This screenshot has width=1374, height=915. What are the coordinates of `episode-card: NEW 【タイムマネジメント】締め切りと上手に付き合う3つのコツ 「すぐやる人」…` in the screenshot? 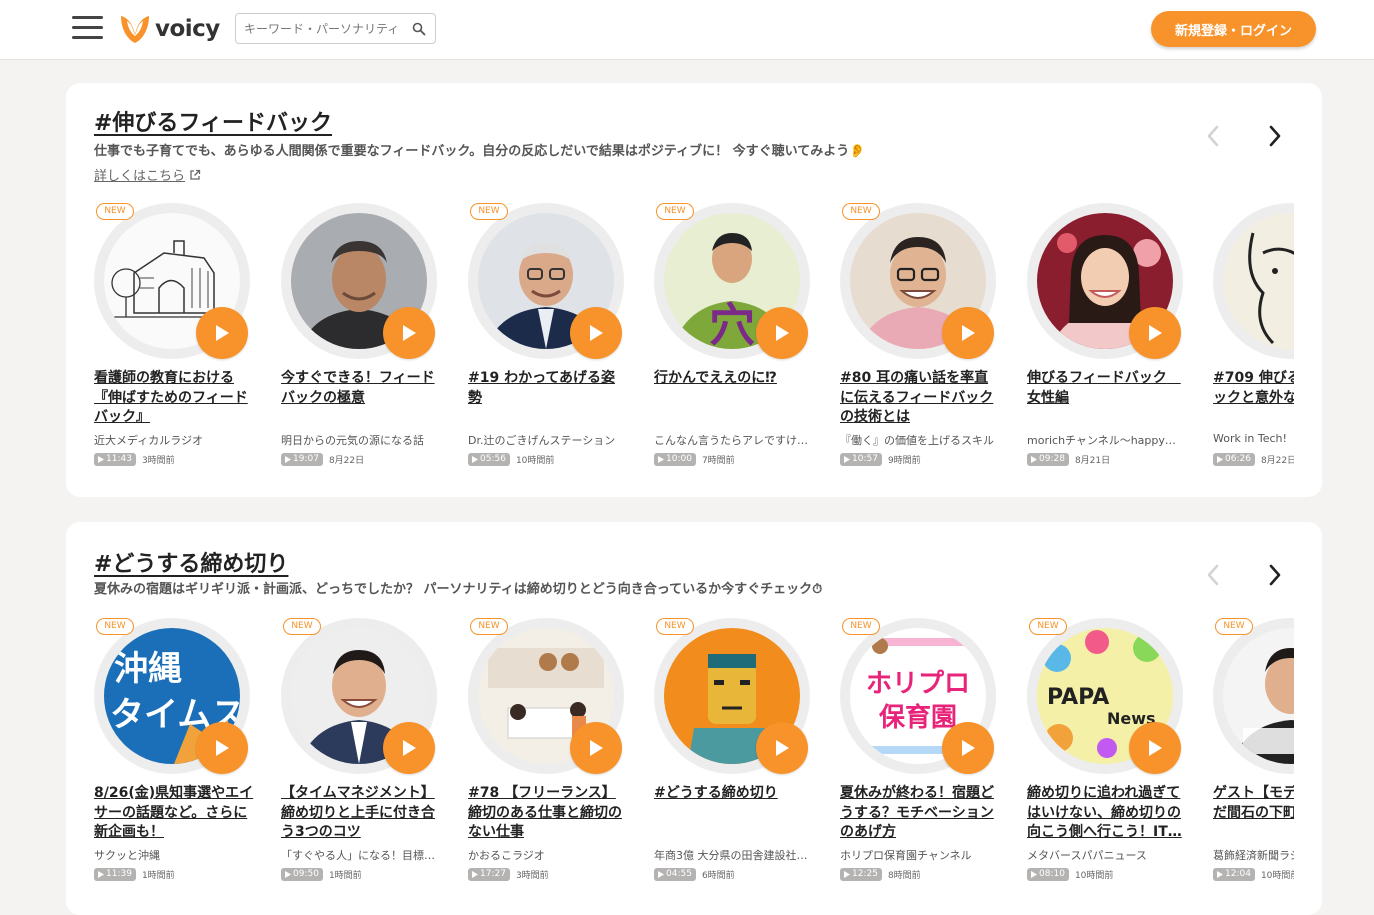 It's located at (361, 753).